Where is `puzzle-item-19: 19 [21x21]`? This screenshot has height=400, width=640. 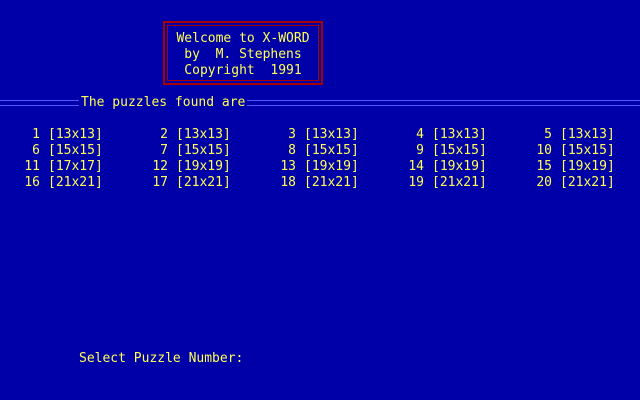
puzzle-item-19: 19 [21x21] is located at coordinates (447, 183).